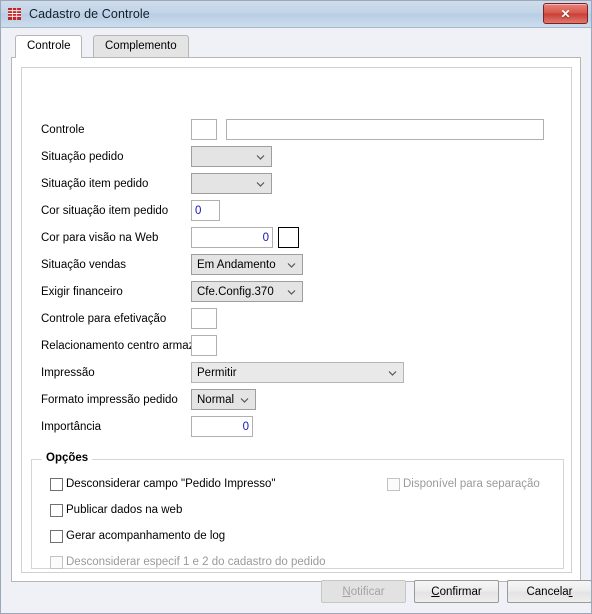 This screenshot has height=614, width=592. Describe the element at coordinates (84, 265) in the screenshot. I see `label-situacao-vendas: Situação vendas` at that location.